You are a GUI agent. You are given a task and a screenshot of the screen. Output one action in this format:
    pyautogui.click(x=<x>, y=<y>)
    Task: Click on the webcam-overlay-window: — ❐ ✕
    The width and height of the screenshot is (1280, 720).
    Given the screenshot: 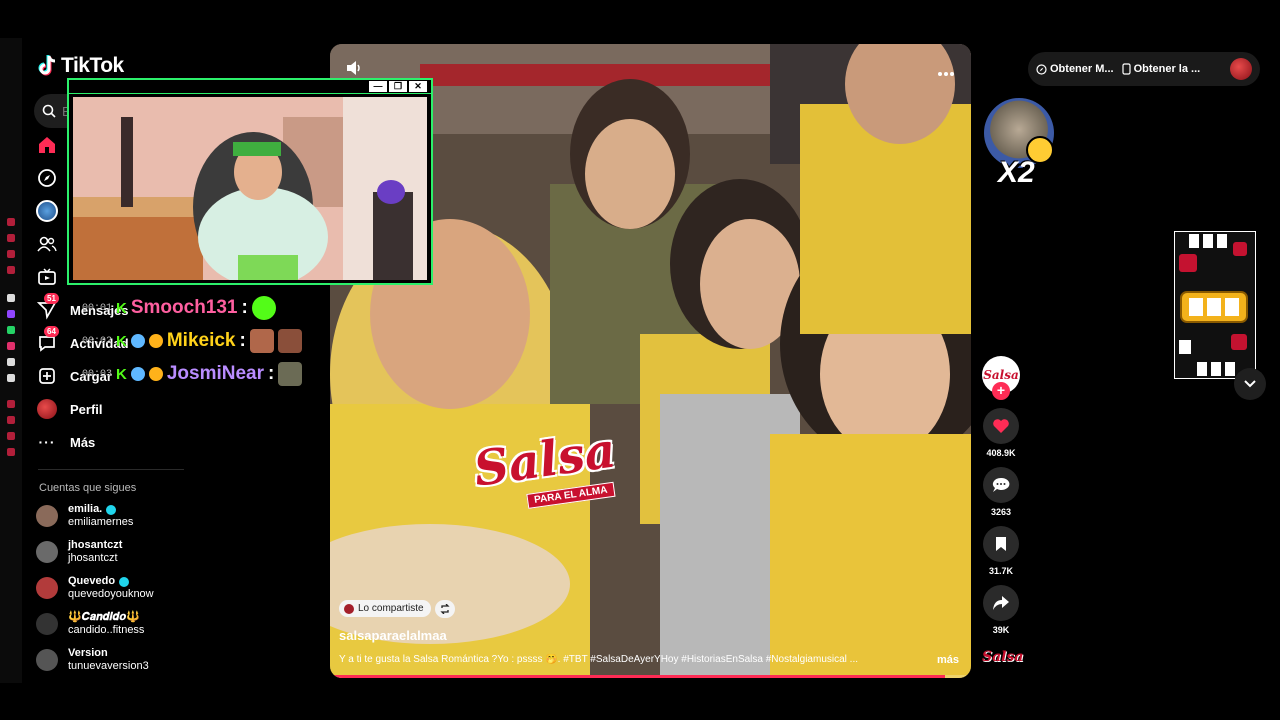 What is the action you would take?
    pyautogui.click(x=250, y=181)
    